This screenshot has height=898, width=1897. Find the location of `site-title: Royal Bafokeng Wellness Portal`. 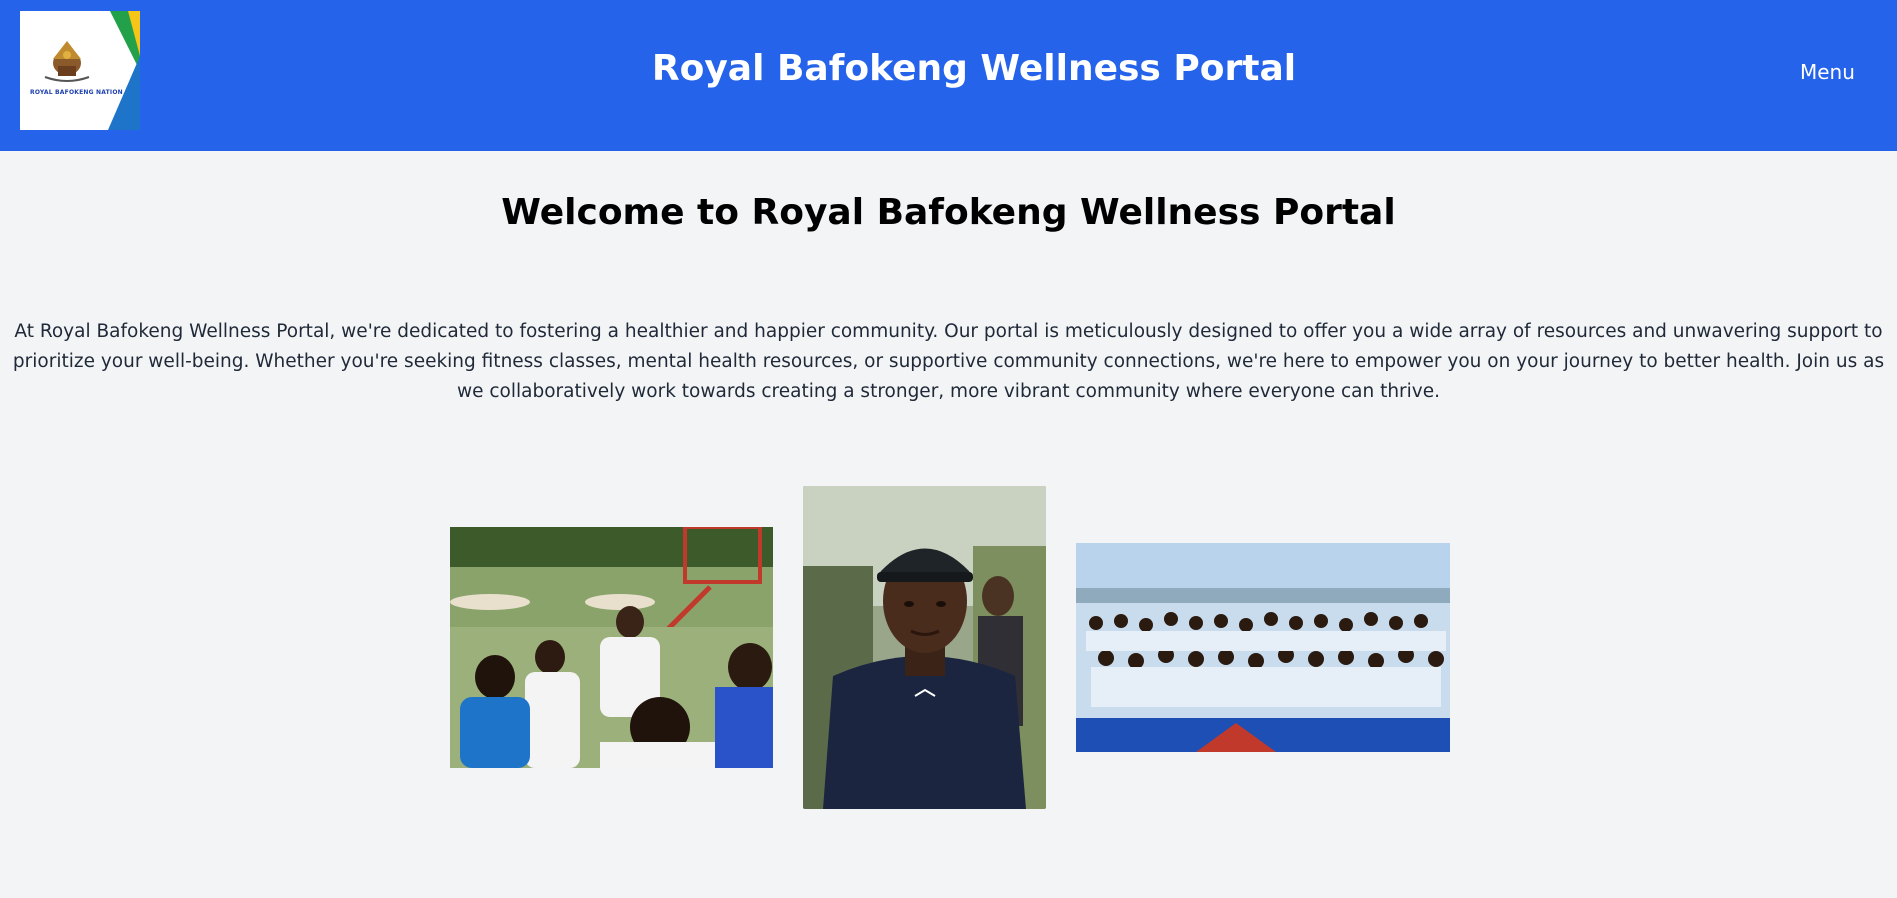

site-title: Royal Bafokeng Wellness Portal is located at coordinates (974, 68).